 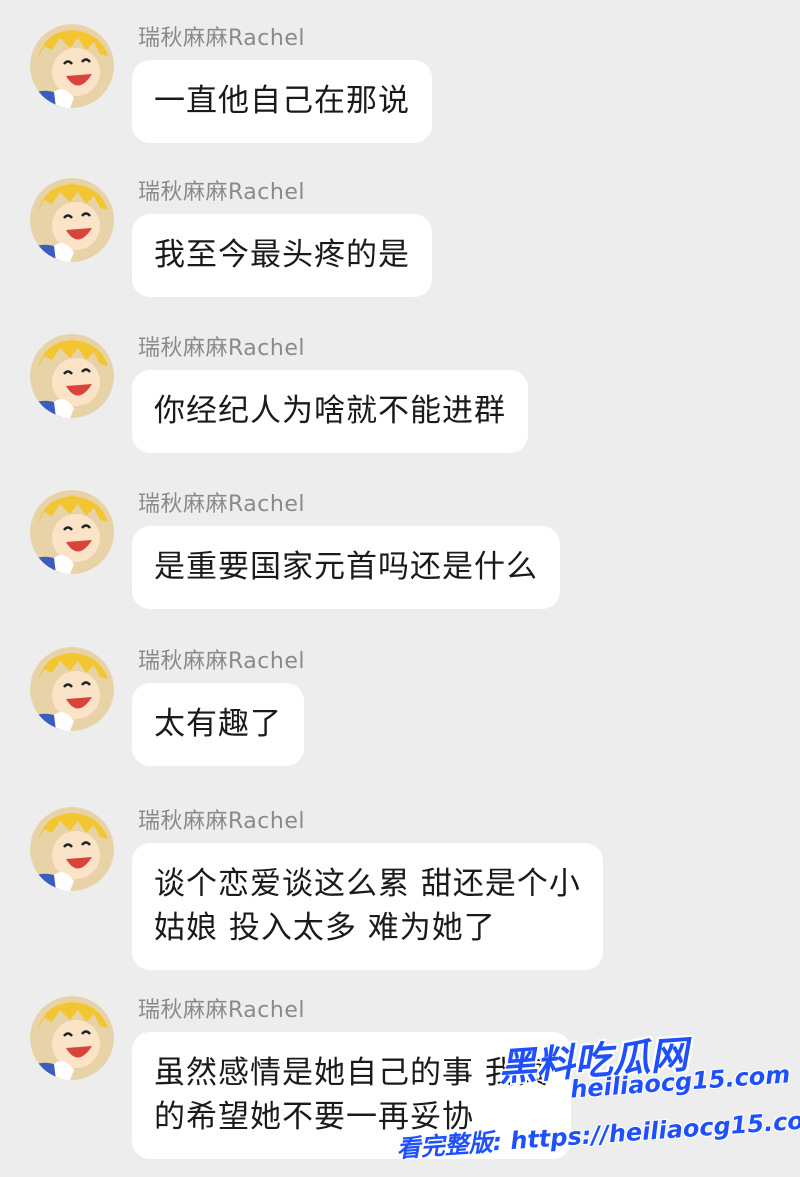 I want to click on message-text: 一直他自己在那说, so click(x=282, y=101).